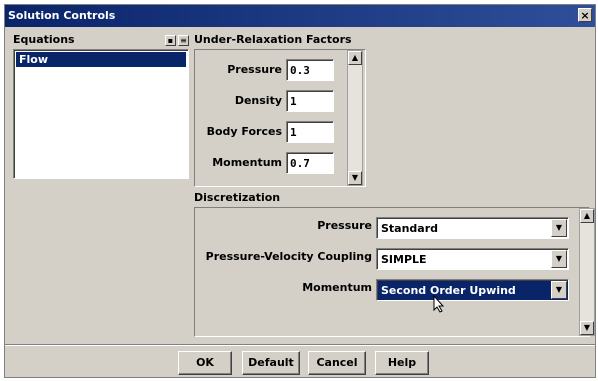 The image size is (598, 381). I want to click on select-all-icon: ▪, so click(170, 40).